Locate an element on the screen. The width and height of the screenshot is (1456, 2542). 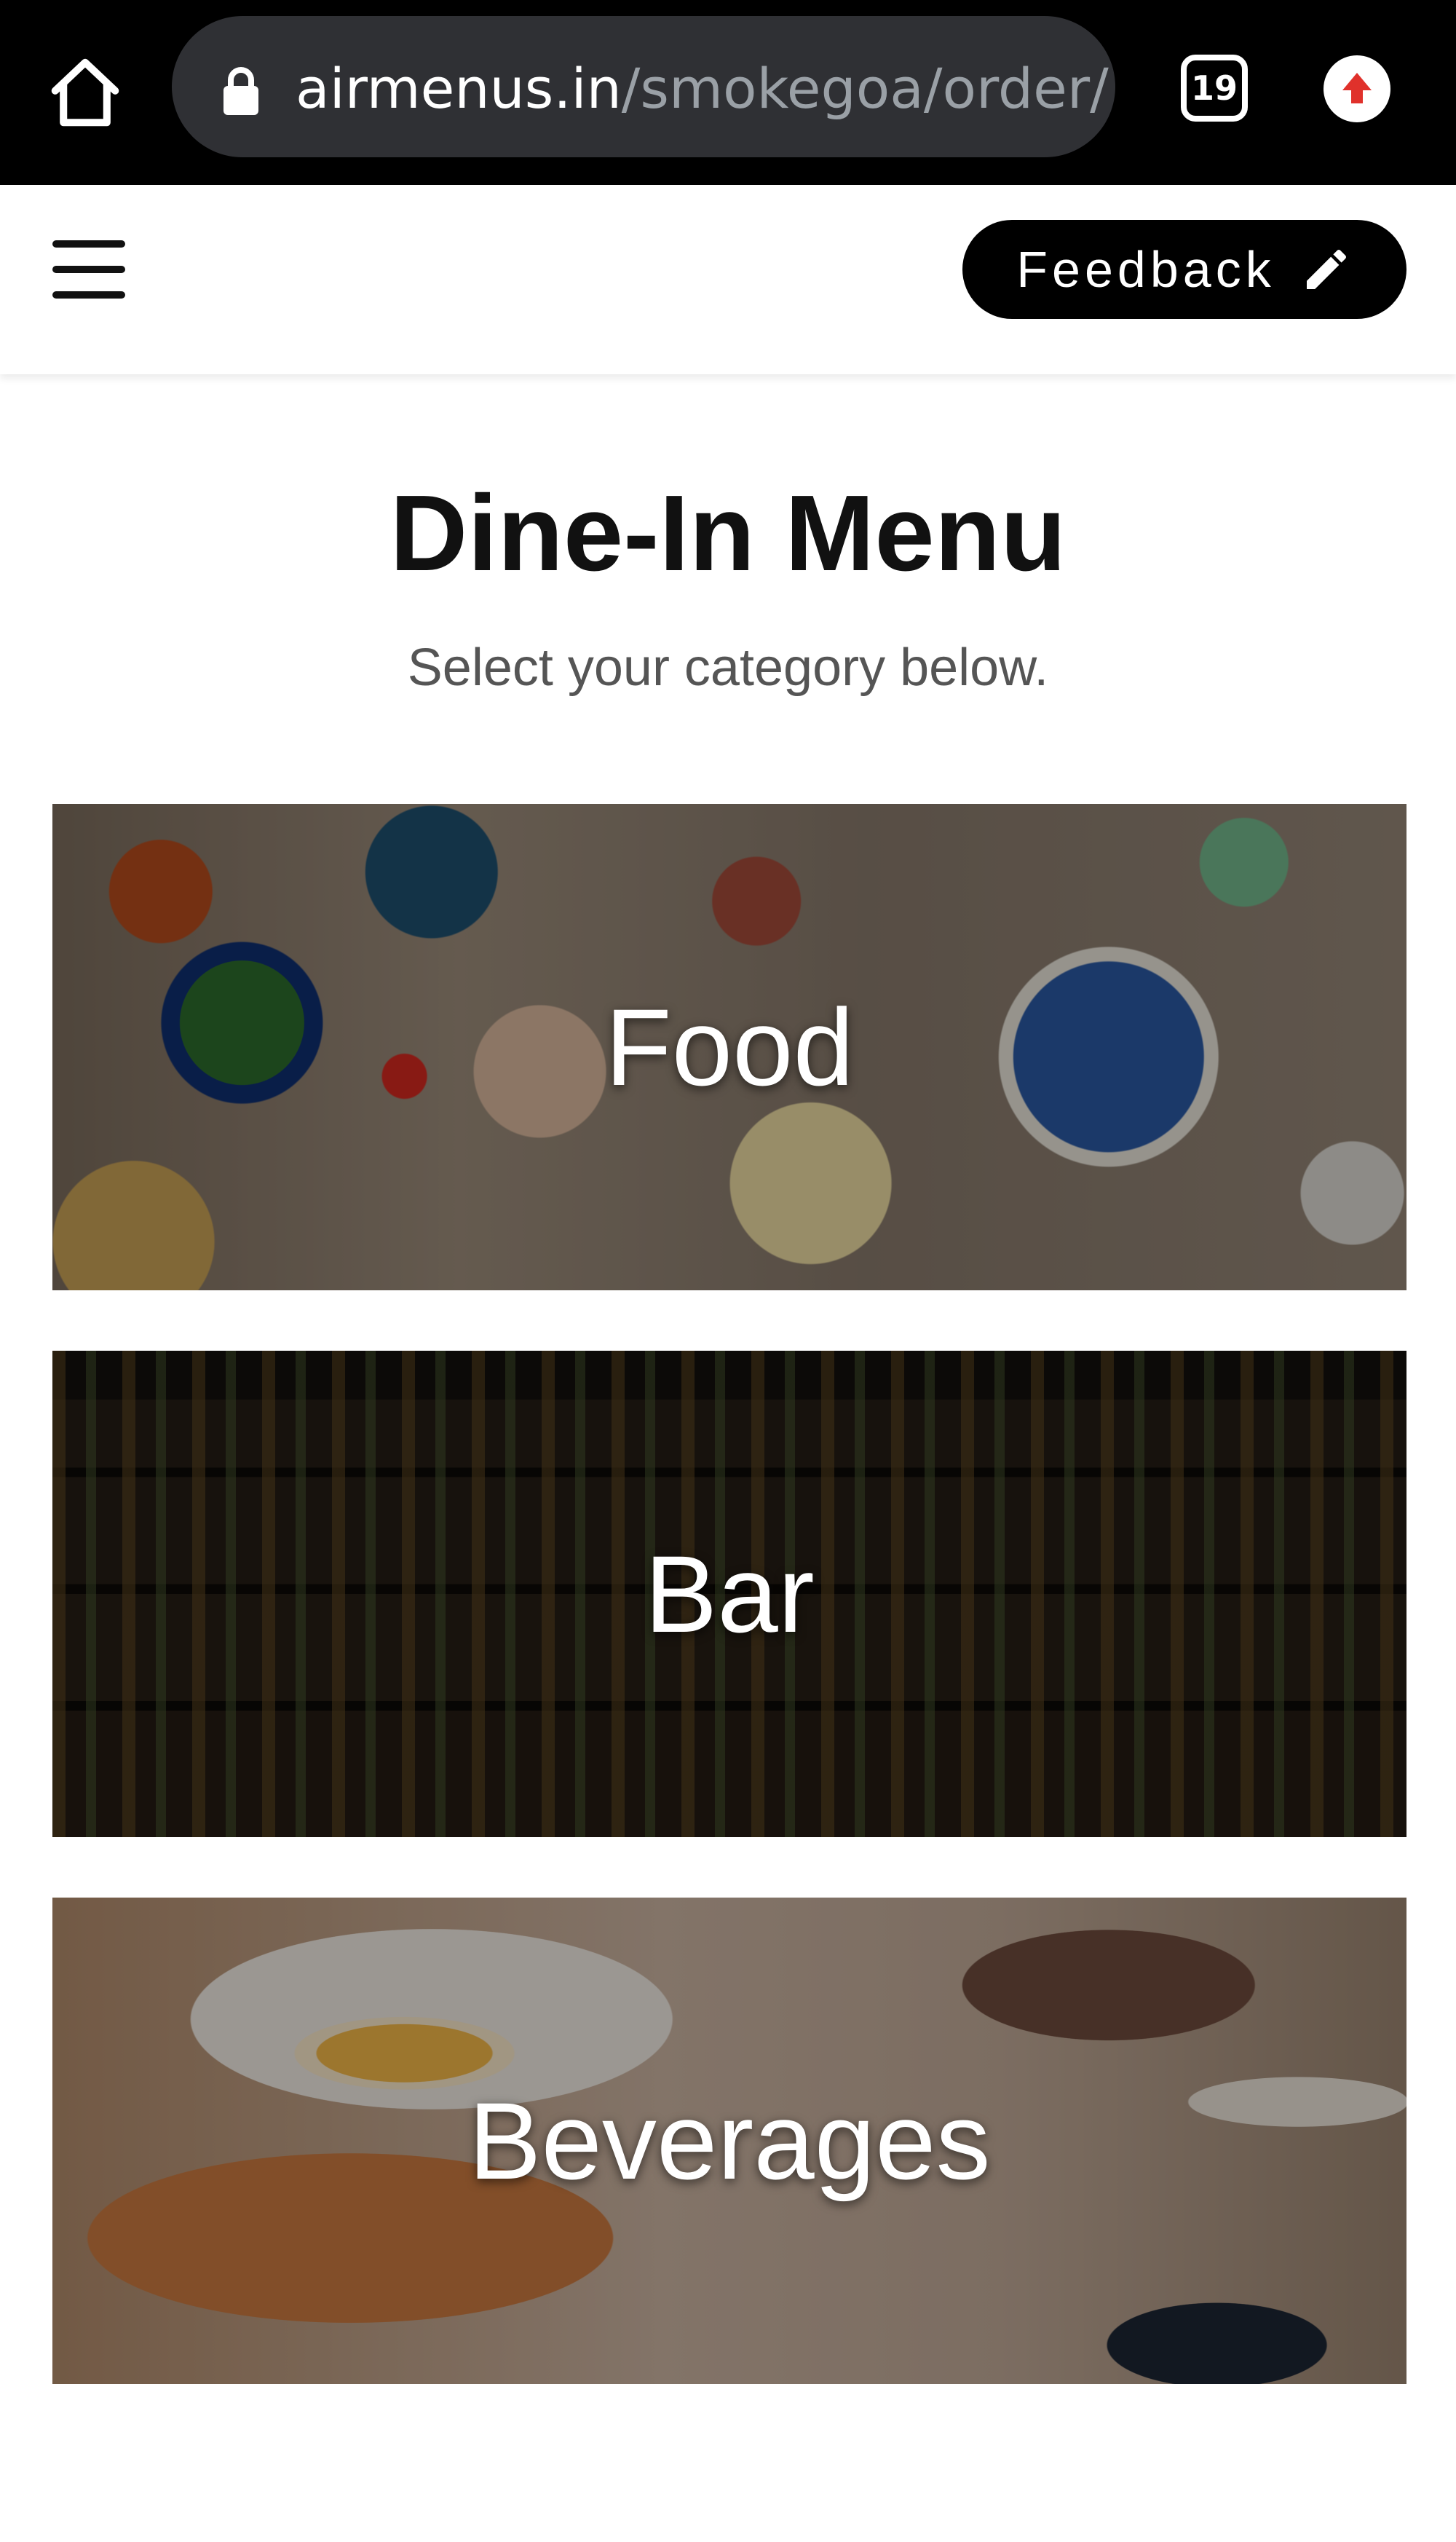
feedback-button: Feedback is located at coordinates (1184, 269).